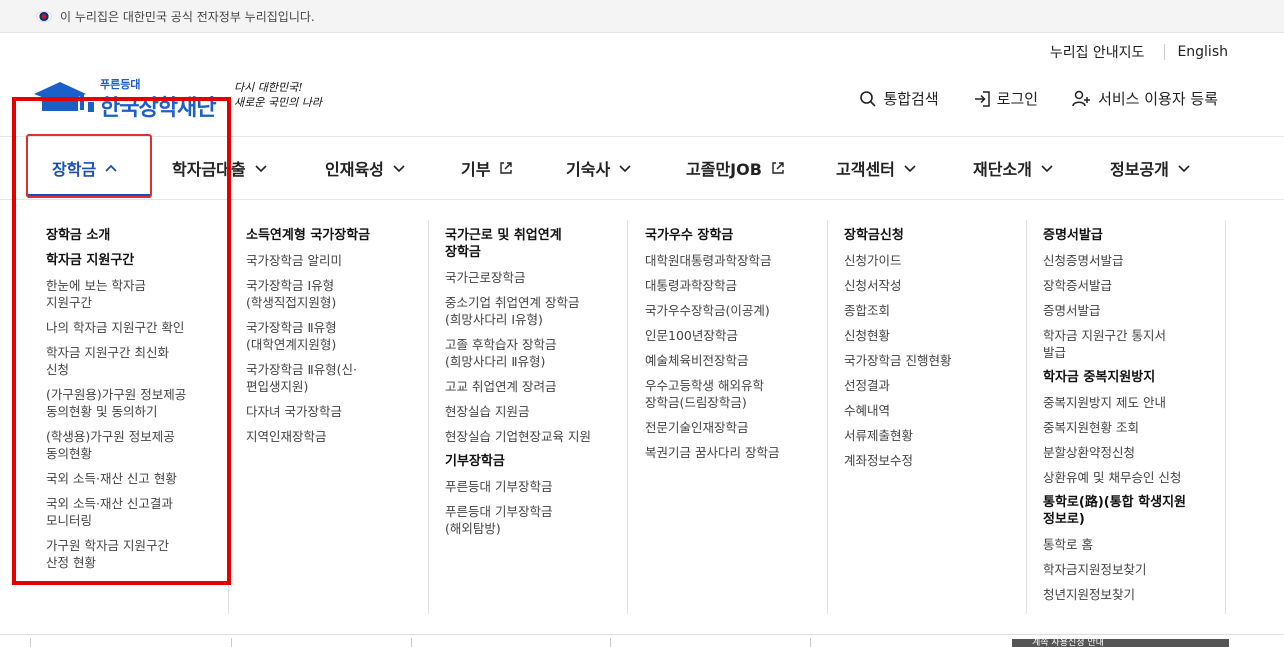 The image size is (1284, 647). I want to click on menu-link: 전문기술인재장학금, so click(729, 427).